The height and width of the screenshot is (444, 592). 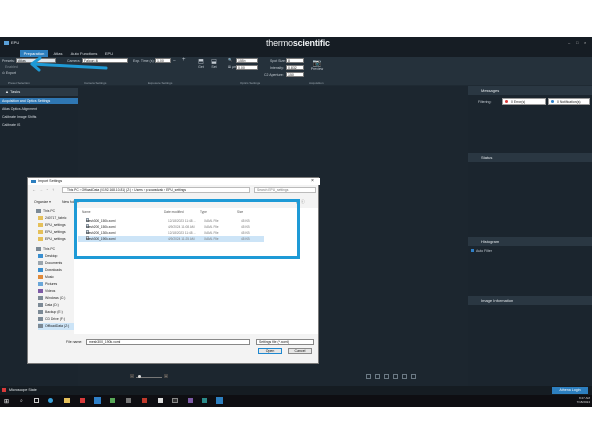 What do you see at coordinates (50, 400) in the screenshot?
I see `edge-icon` at bounding box center [50, 400].